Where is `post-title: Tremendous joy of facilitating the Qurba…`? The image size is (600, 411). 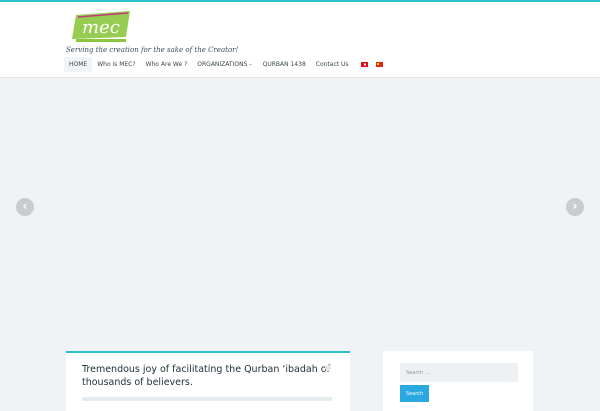
post-title: Tremendous joy of facilitating the Qurba… is located at coordinates (207, 376).